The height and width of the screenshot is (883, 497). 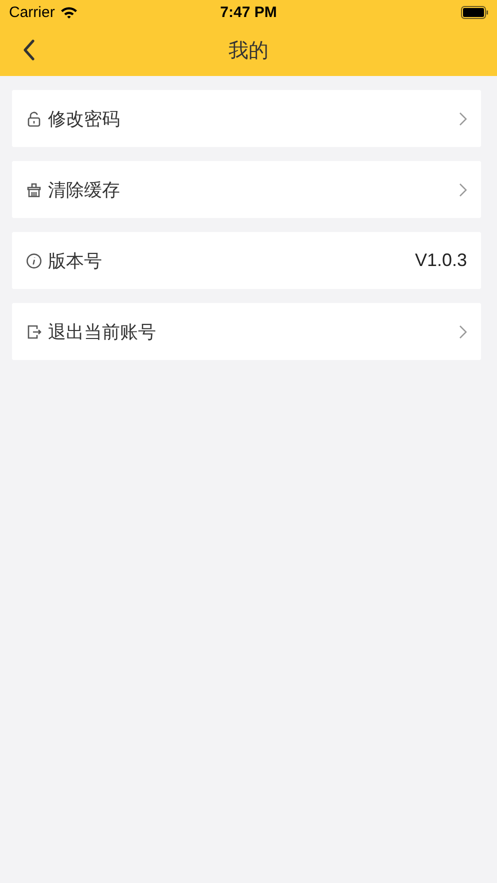 I want to click on exit-icon, so click(x=34, y=332).